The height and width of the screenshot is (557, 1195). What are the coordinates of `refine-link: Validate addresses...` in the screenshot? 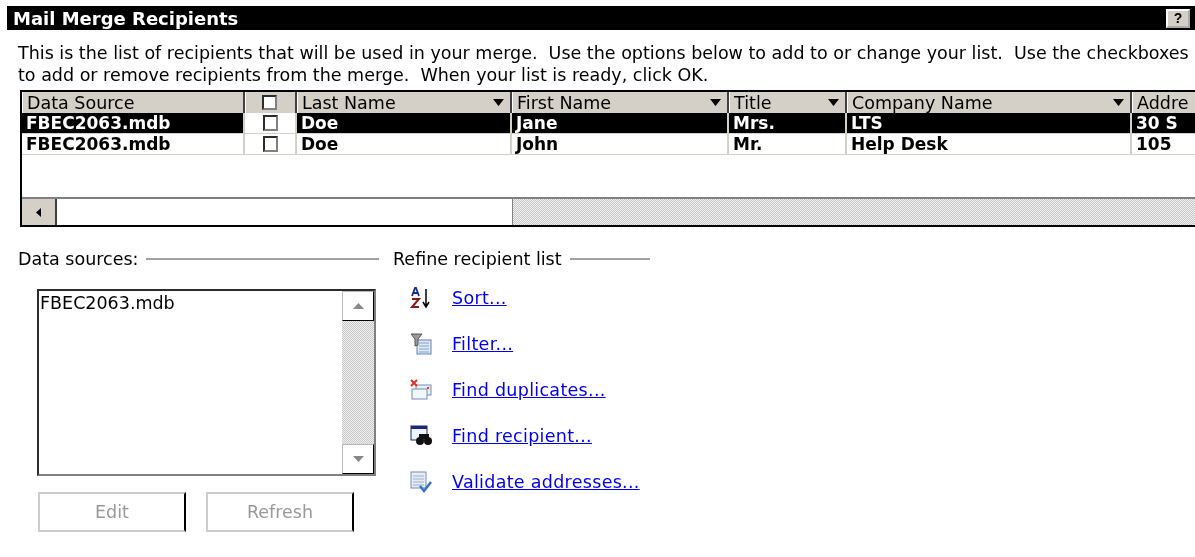 It's located at (546, 482).